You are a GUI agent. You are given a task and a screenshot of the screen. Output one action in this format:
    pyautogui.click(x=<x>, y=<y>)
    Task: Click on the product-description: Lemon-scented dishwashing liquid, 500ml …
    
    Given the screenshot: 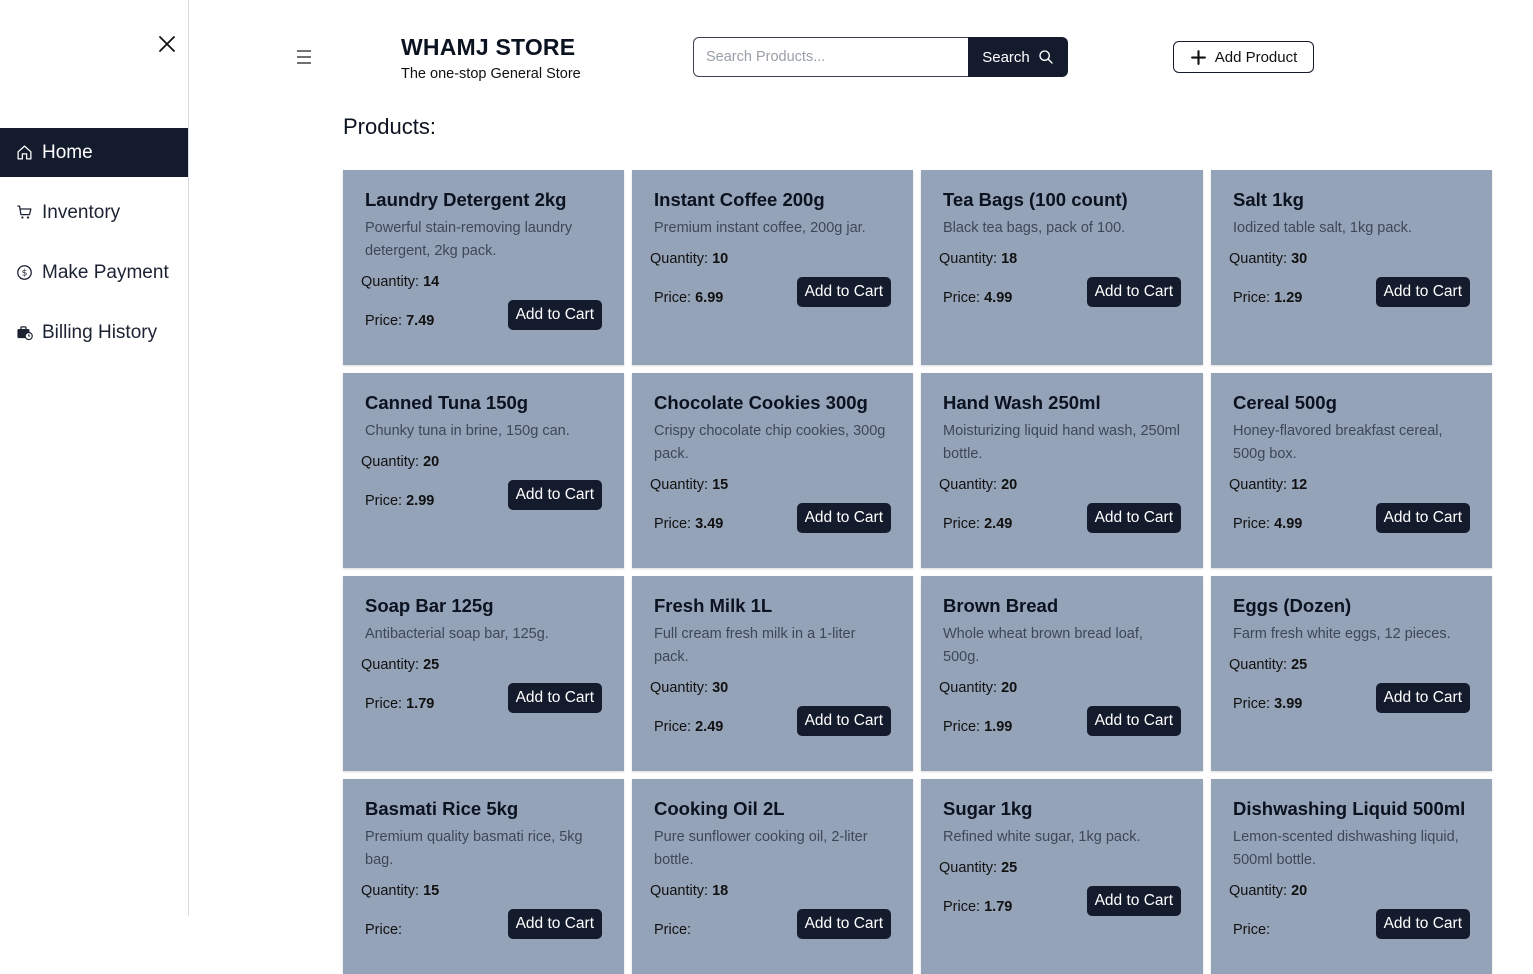 What is the action you would take?
    pyautogui.click(x=1346, y=848)
    